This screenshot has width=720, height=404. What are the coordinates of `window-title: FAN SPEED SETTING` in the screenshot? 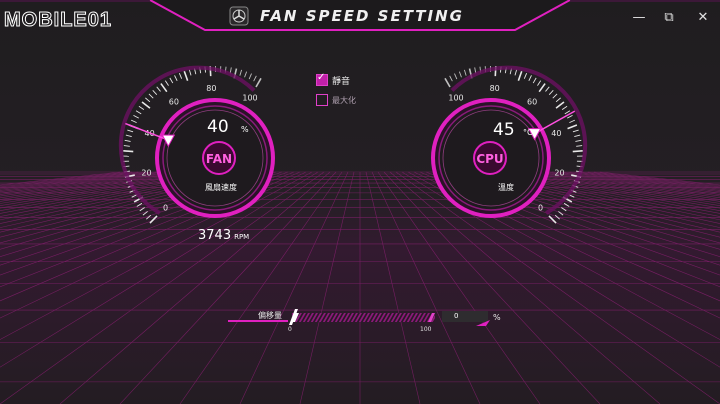 It's located at (362, 16).